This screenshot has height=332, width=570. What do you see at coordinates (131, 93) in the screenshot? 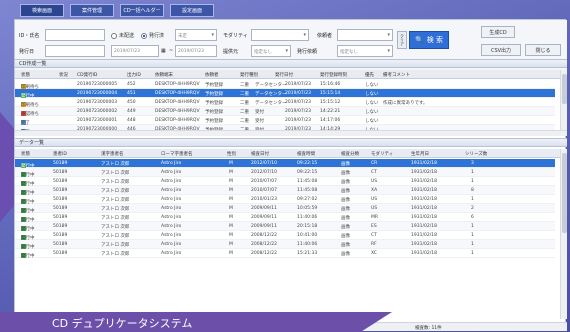
I see `cd-cell-out: 451` at bounding box center [131, 93].